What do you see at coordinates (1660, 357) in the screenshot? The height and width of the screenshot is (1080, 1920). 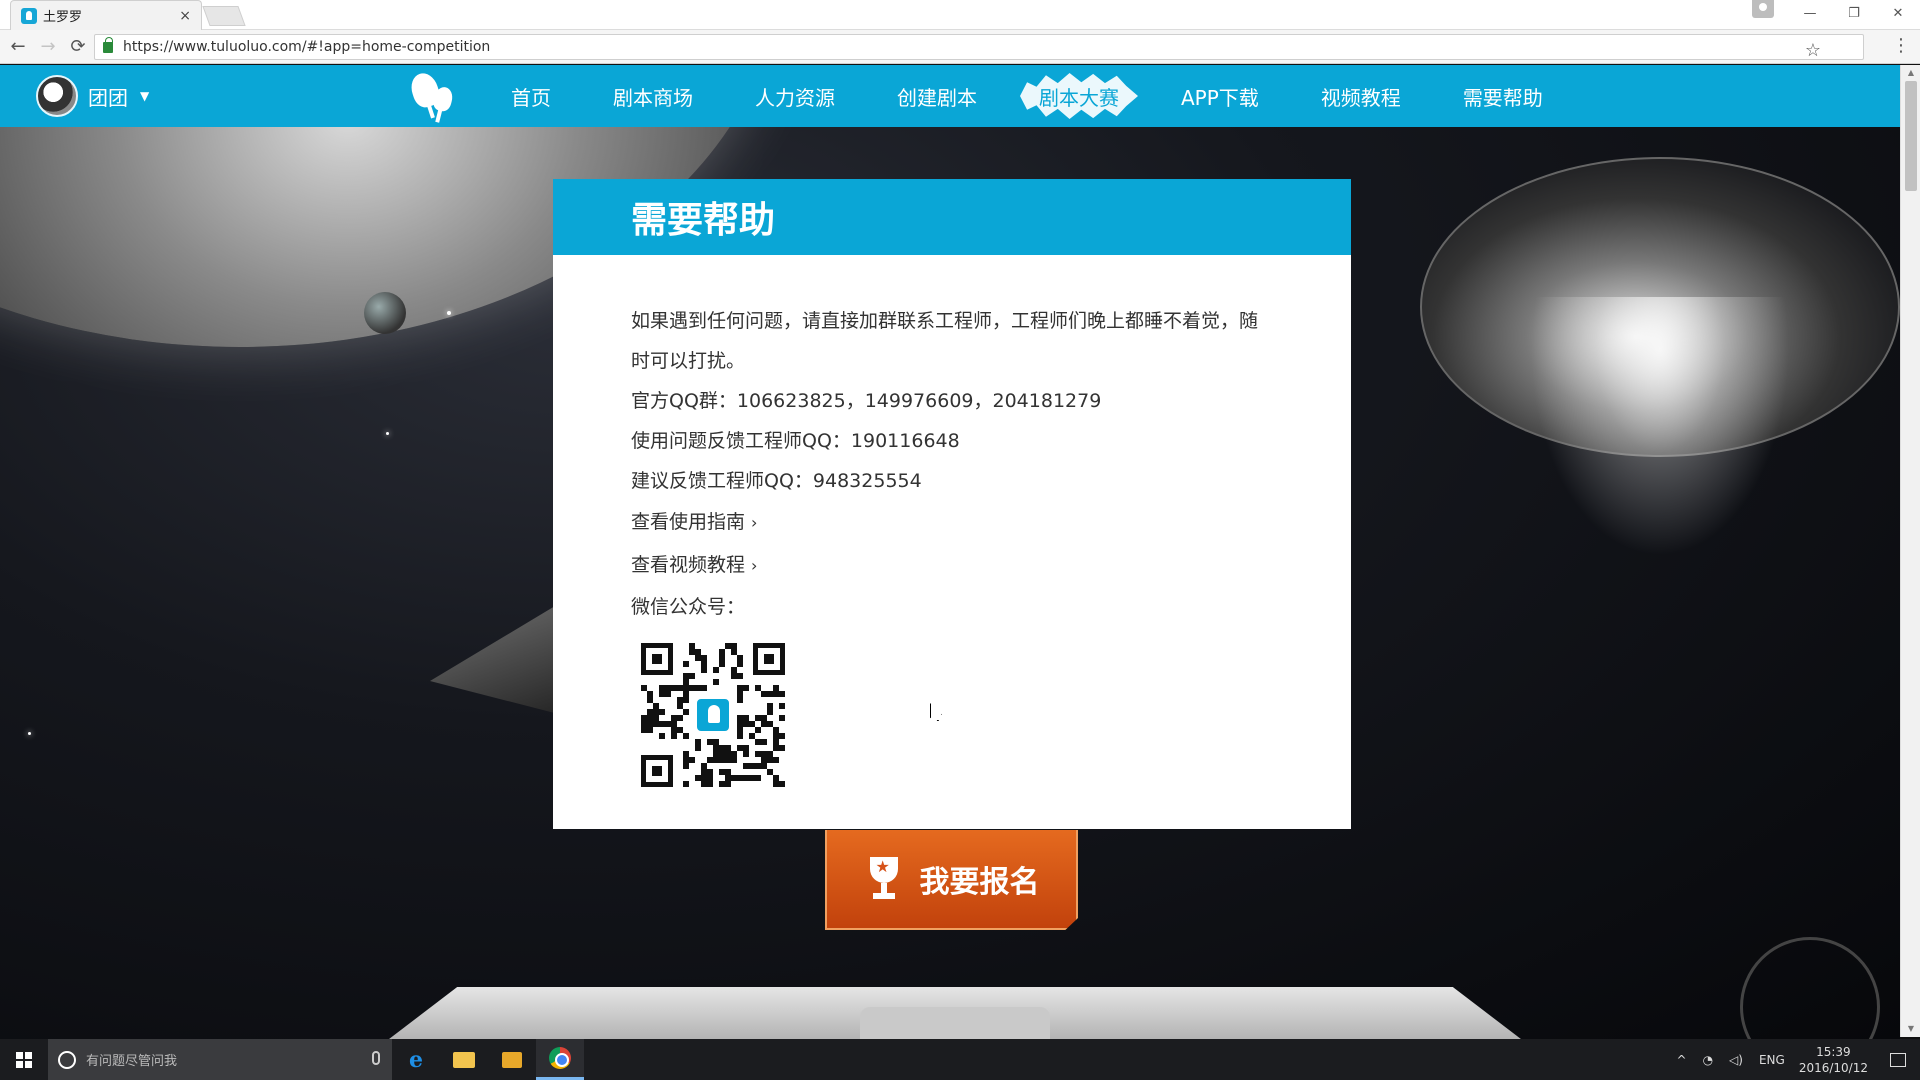 I see `ufo-illustration` at bounding box center [1660, 357].